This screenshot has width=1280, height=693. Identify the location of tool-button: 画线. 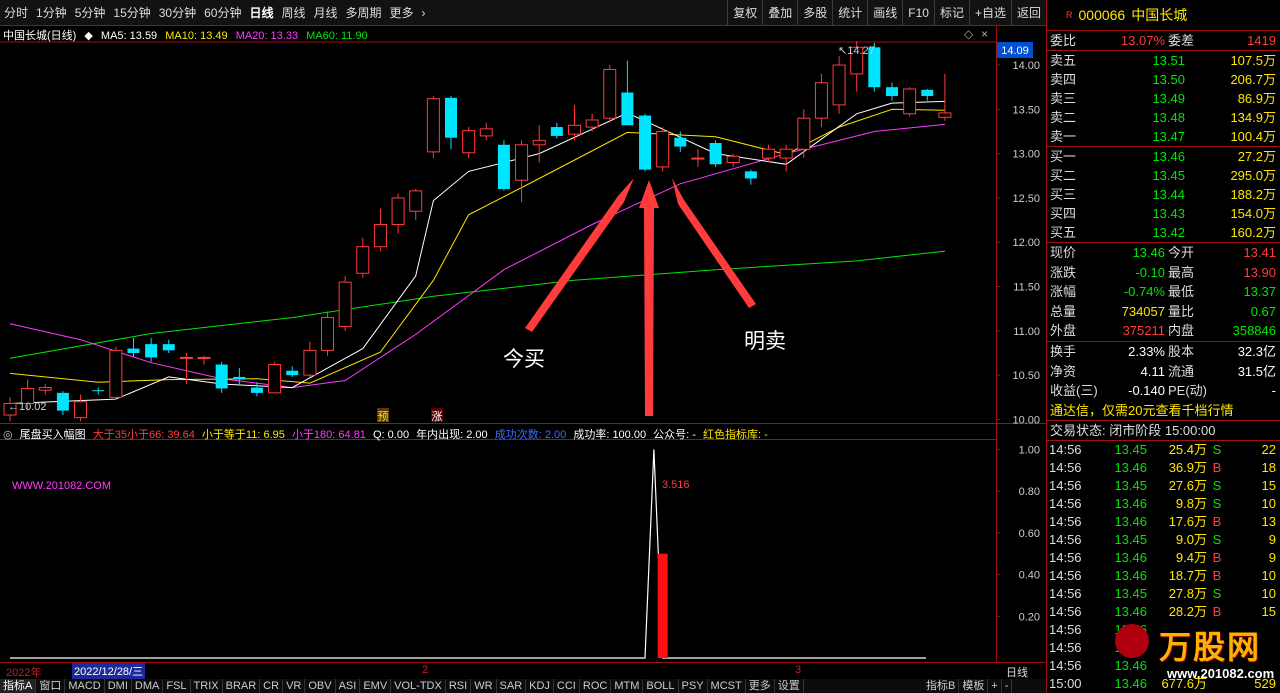
(884, 13).